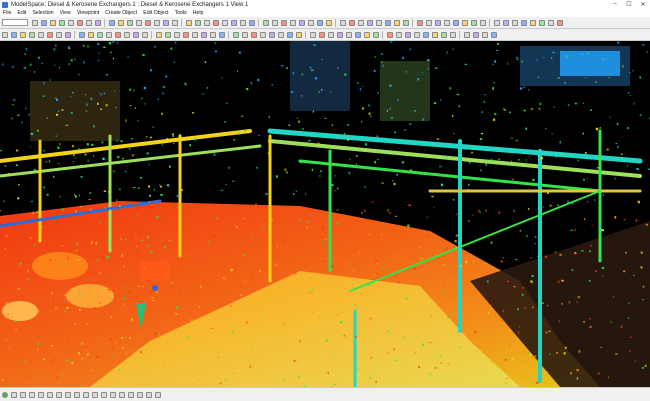  I want to click on menu-selection: Selection, so click(42, 13).